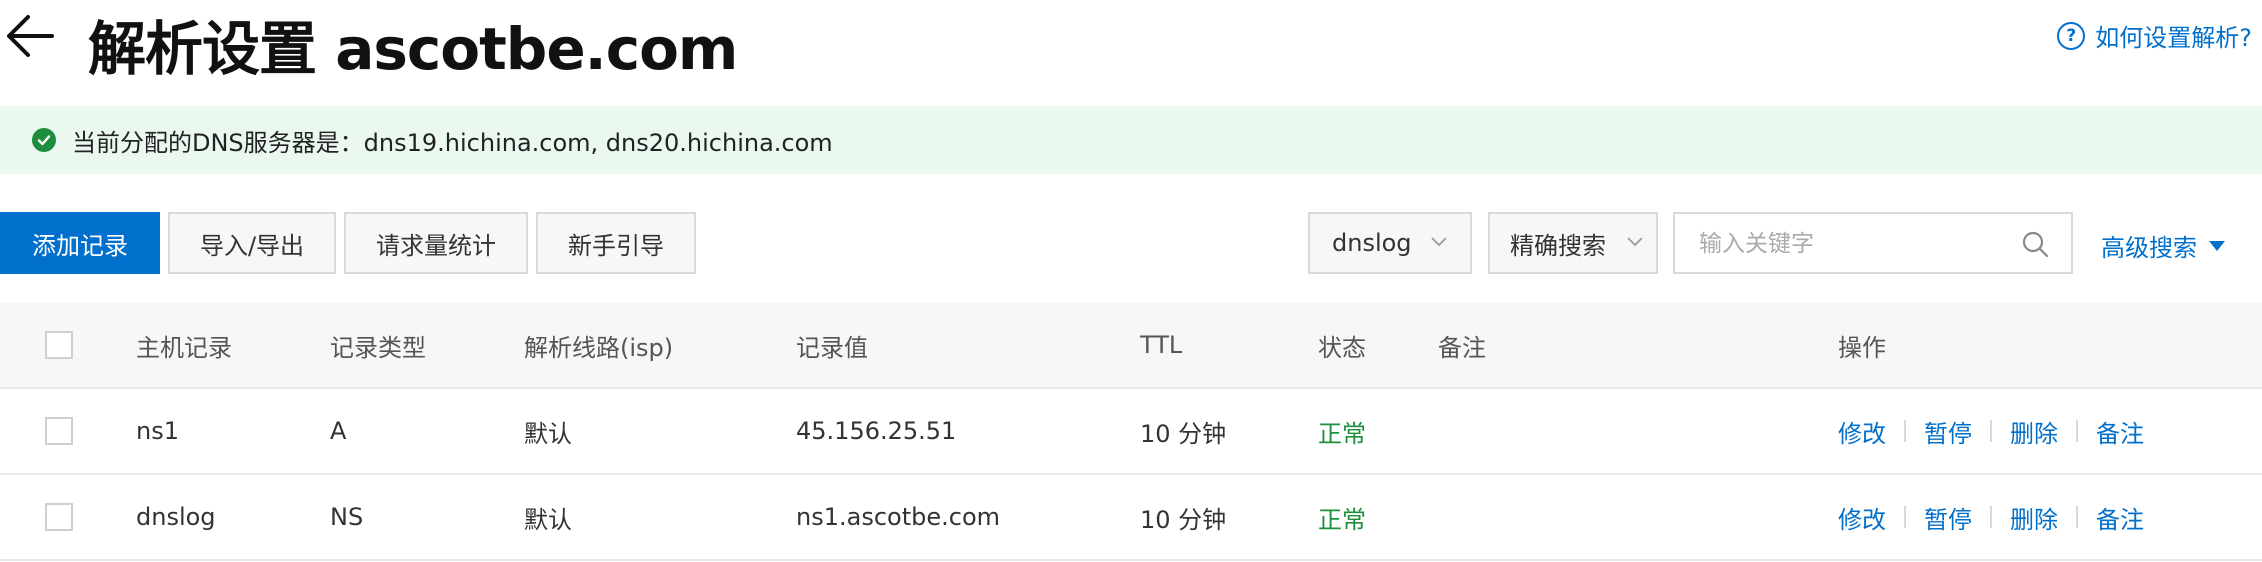 This screenshot has height=562, width=2262. What do you see at coordinates (876, 431) in the screenshot?
I see `record-value: 45.156.25.51` at bounding box center [876, 431].